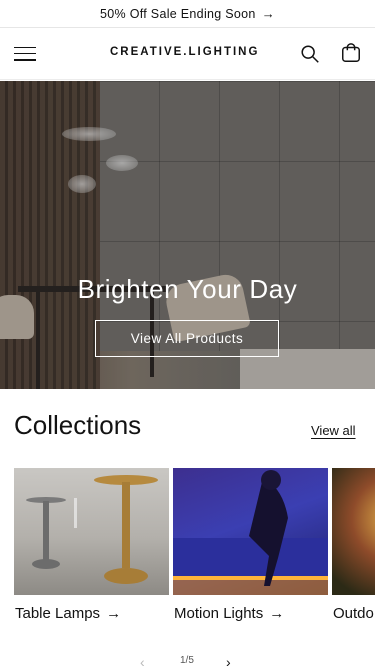  I want to click on view-all-products-button: View All Products, so click(187, 338).